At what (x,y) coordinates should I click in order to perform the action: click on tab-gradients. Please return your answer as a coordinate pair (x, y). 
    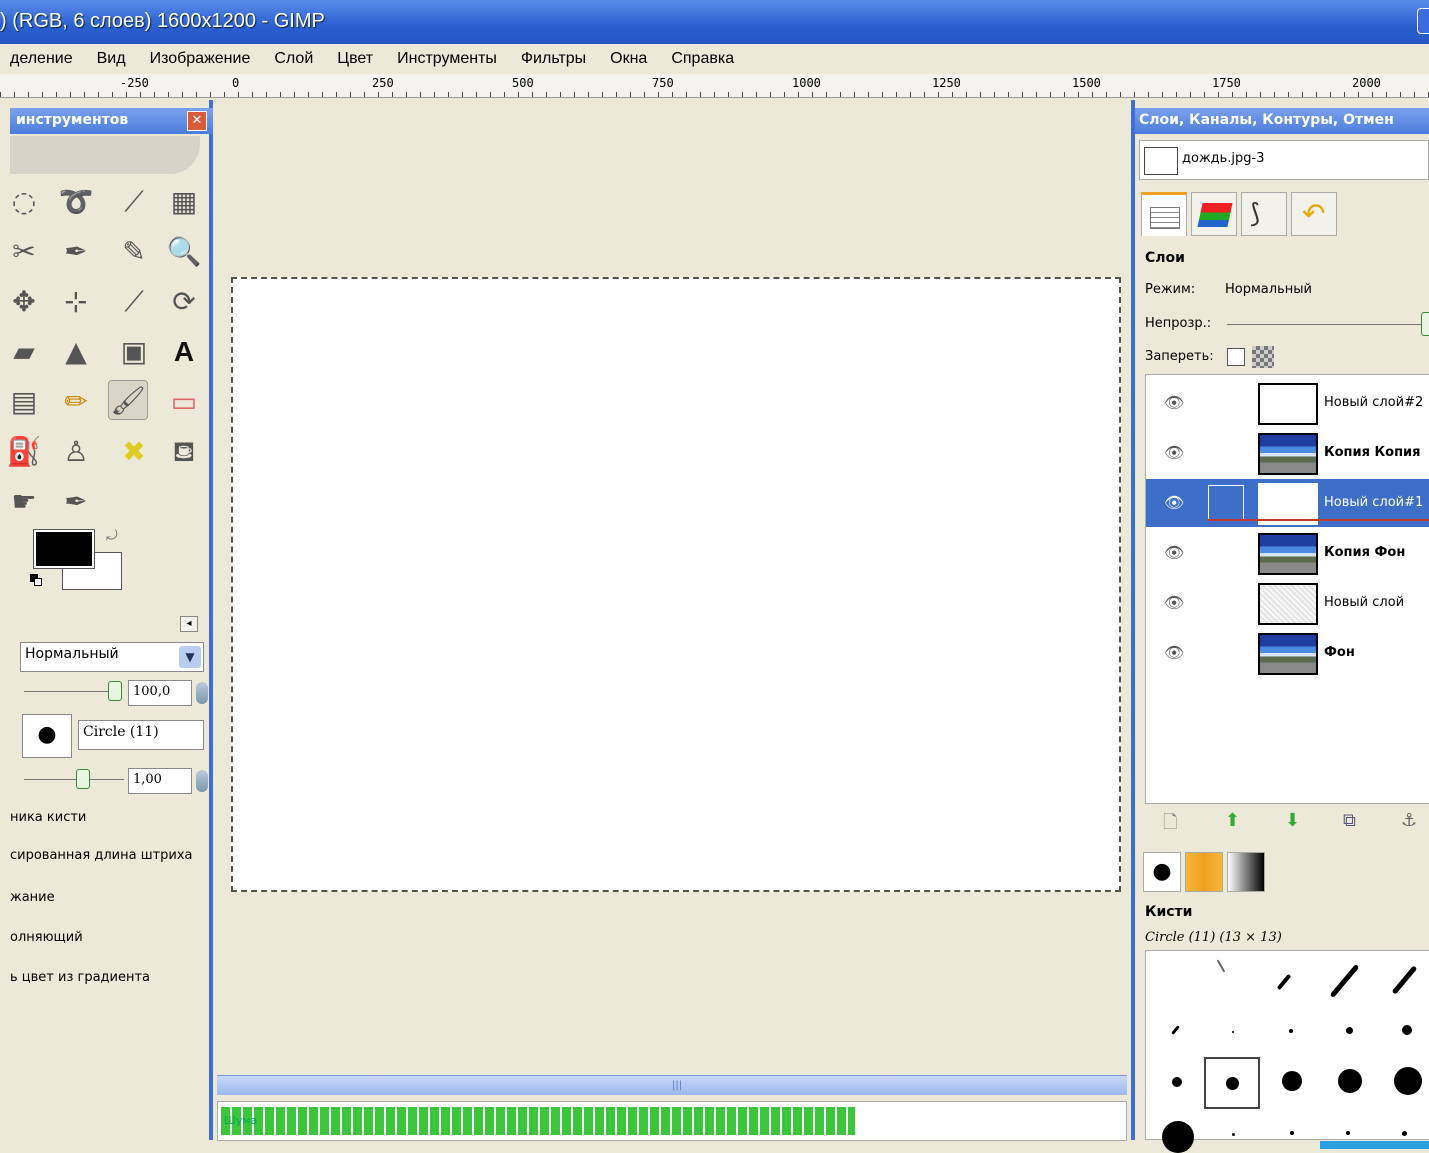
    Looking at the image, I should click on (1246, 872).